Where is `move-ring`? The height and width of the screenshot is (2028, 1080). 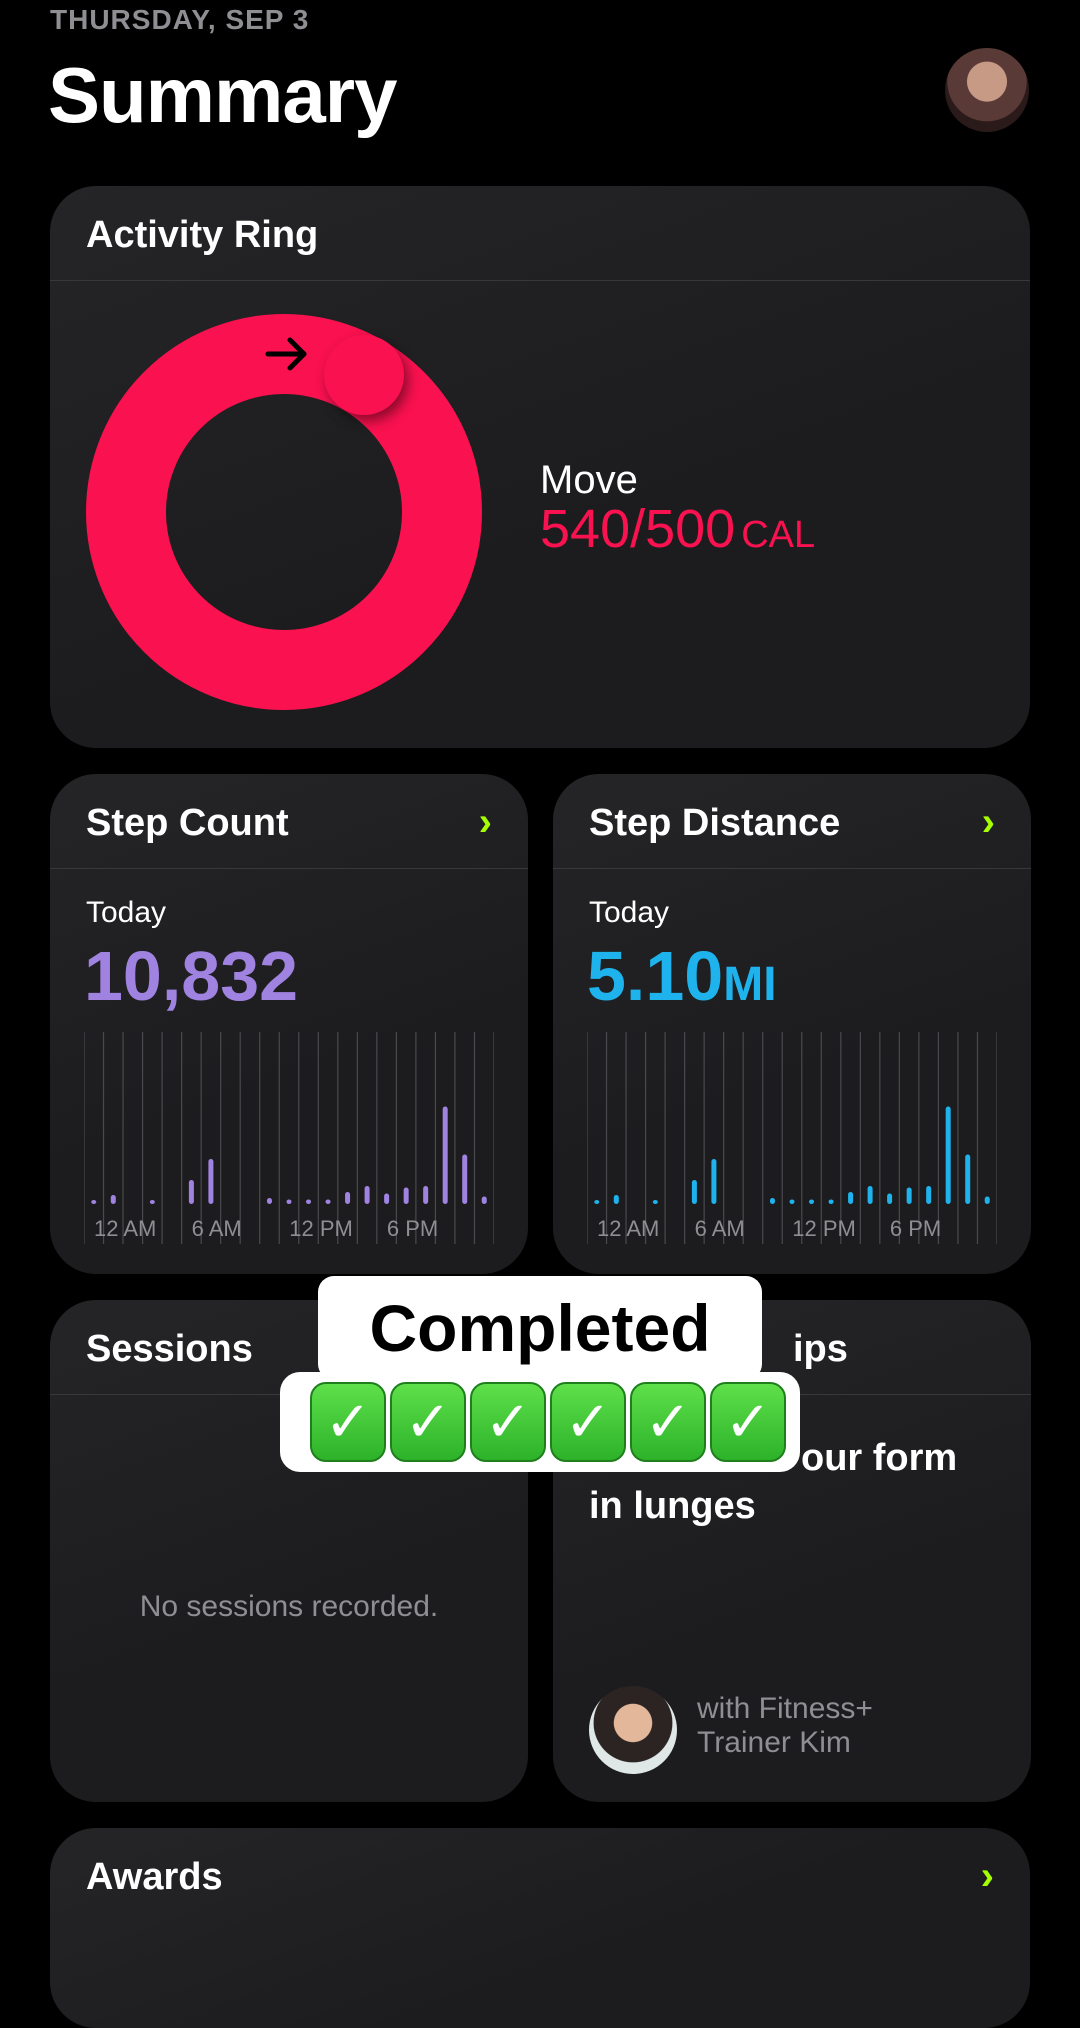
move-ring is located at coordinates (284, 512).